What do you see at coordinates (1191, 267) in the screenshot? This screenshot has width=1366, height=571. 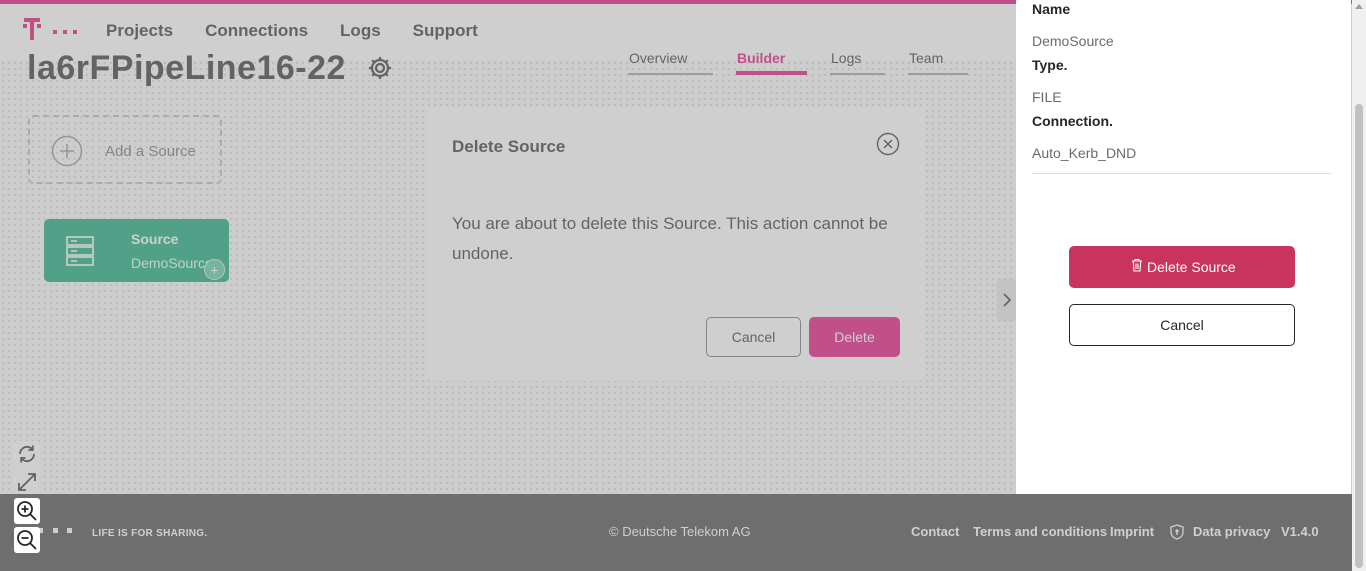 I see `delete-source-label: Delete Source` at bounding box center [1191, 267].